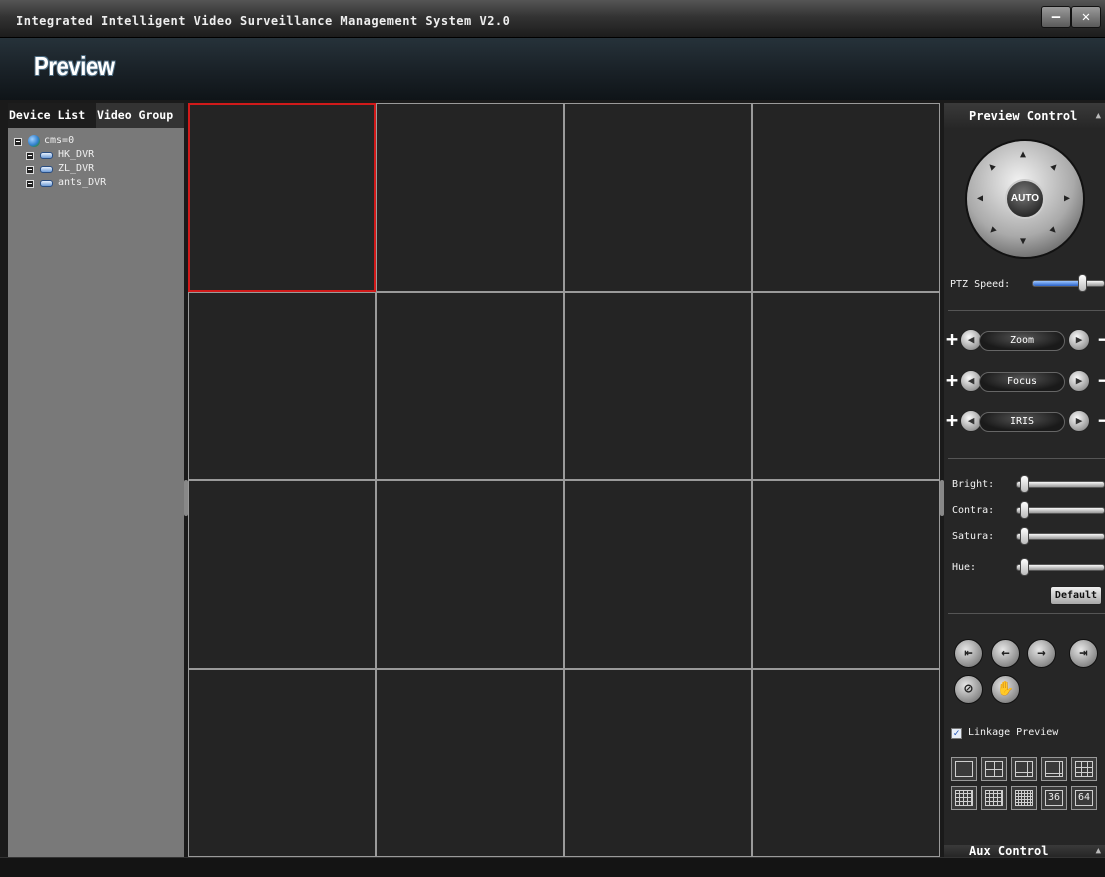 Image resolution: width=1105 pixels, height=877 pixels. What do you see at coordinates (1079, 340) in the screenshot?
I see `zoom-right-button: ▶` at bounding box center [1079, 340].